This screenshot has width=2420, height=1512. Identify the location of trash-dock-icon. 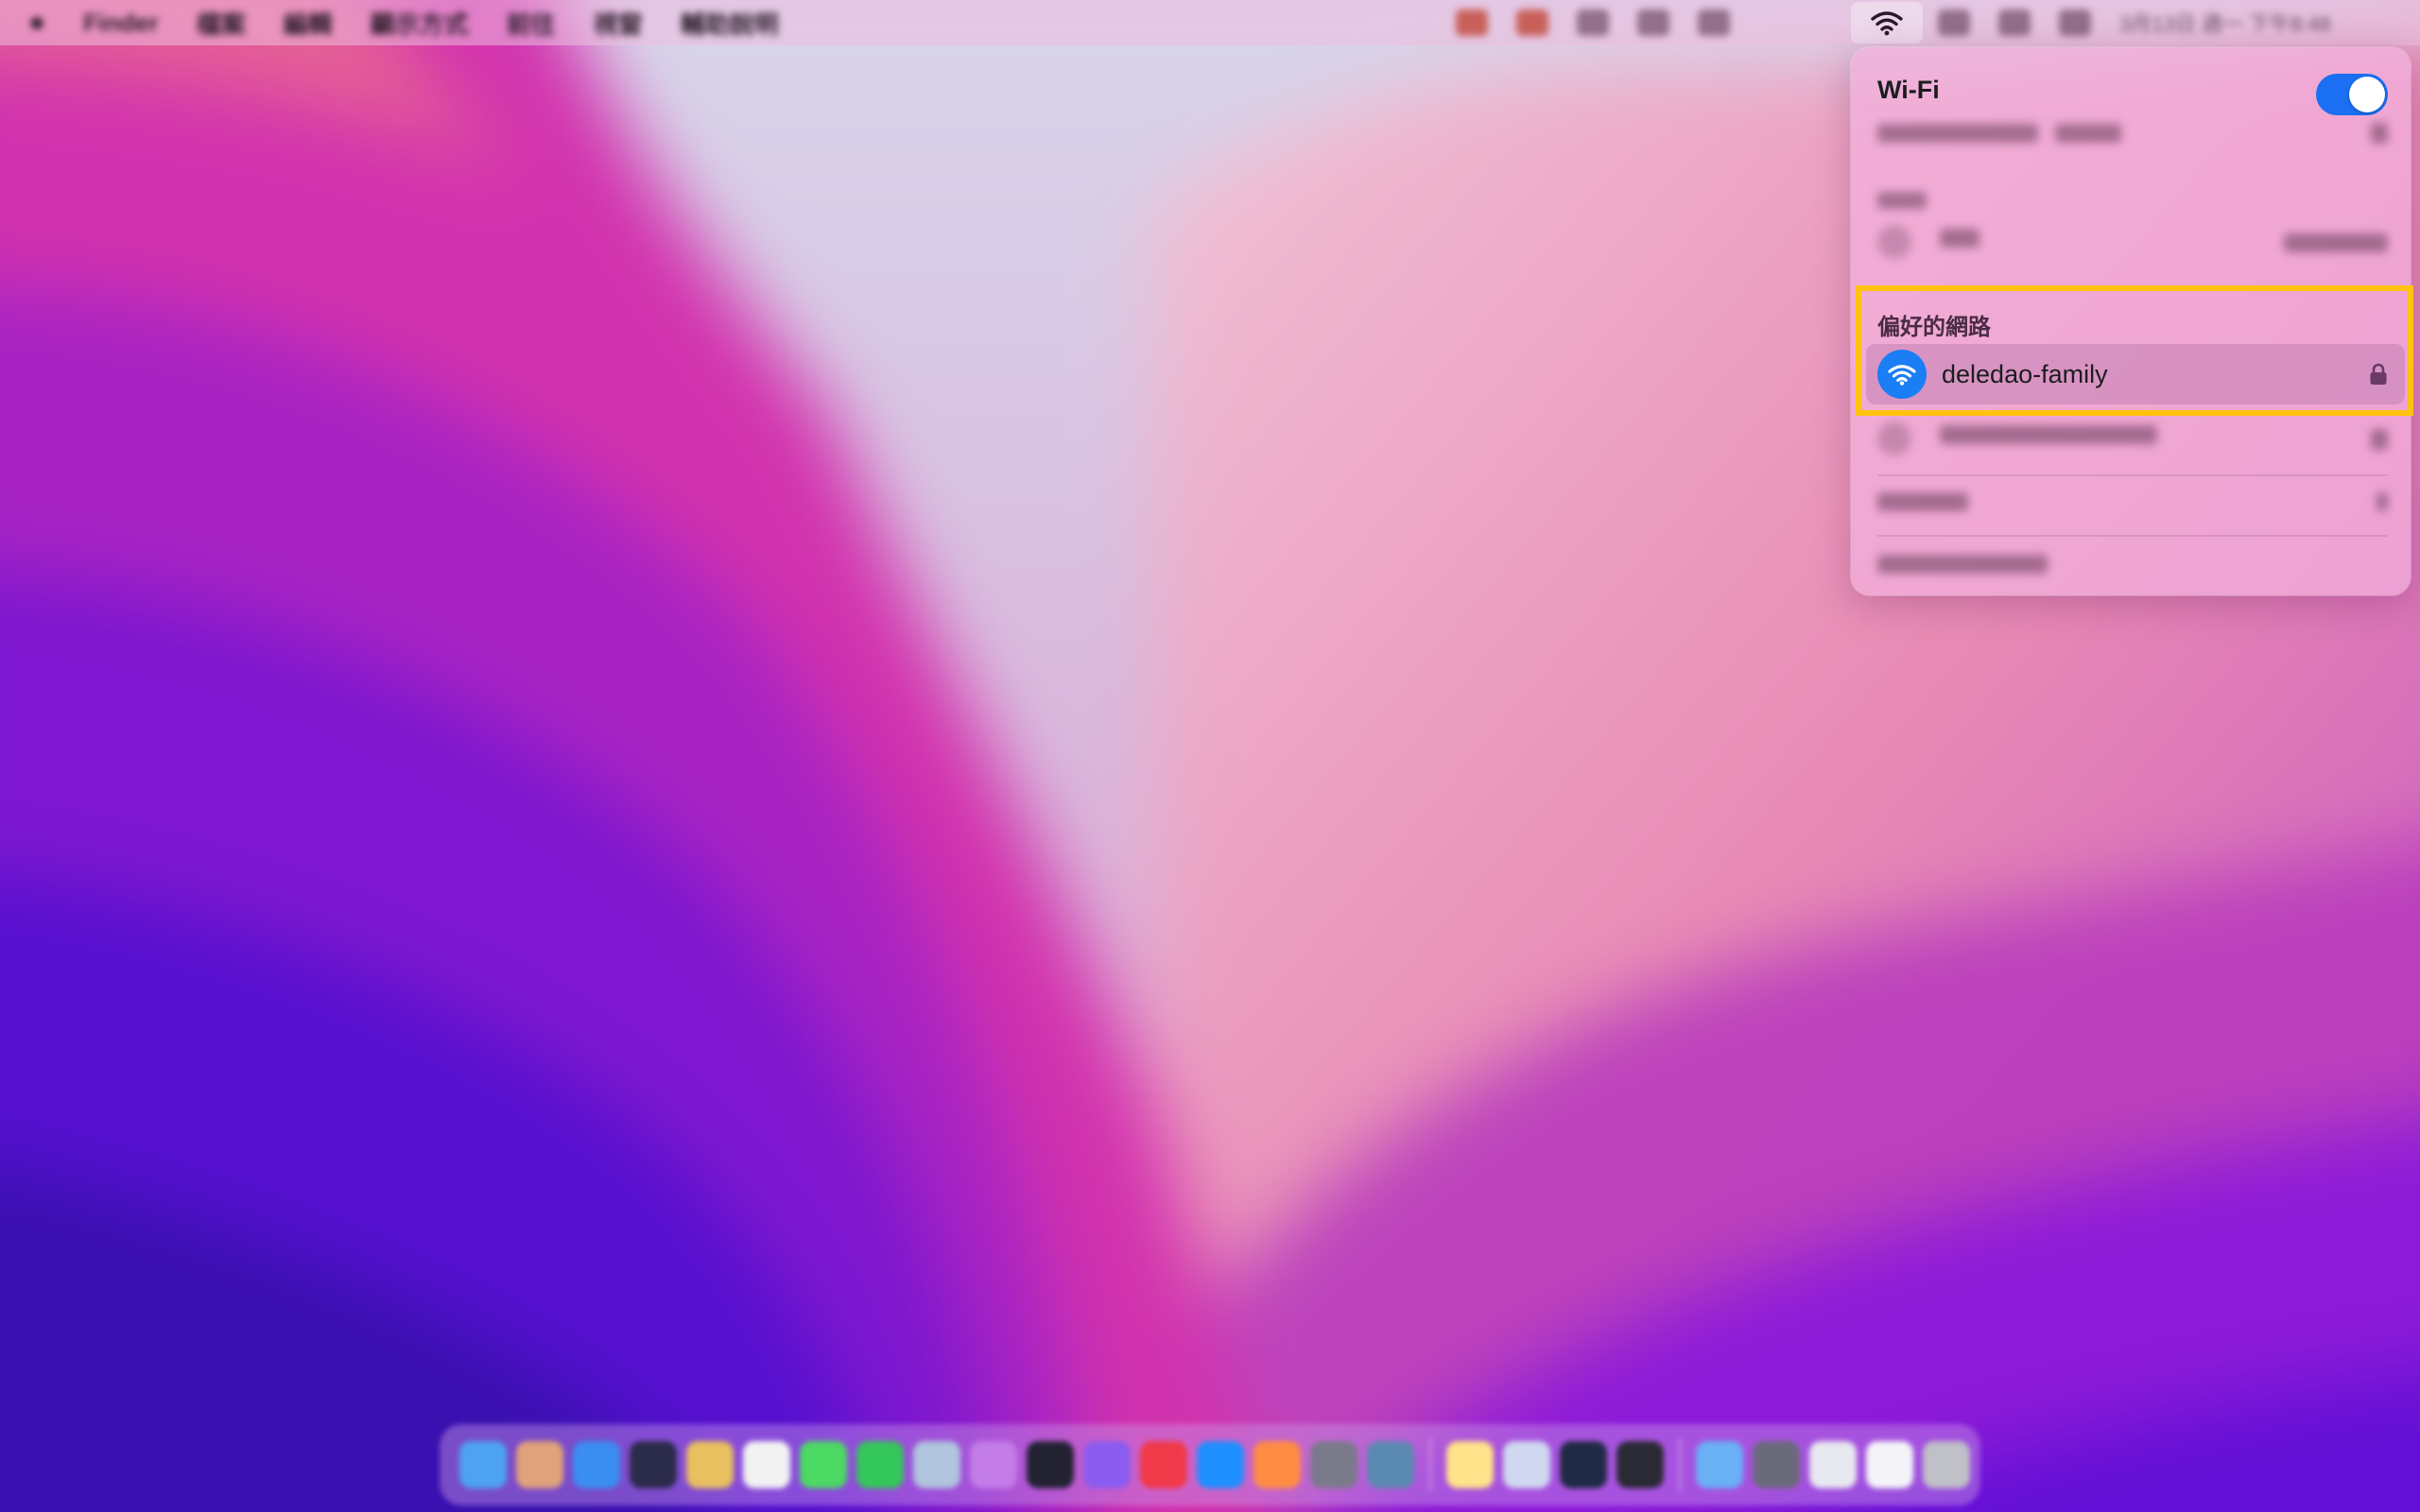
(1947, 1464).